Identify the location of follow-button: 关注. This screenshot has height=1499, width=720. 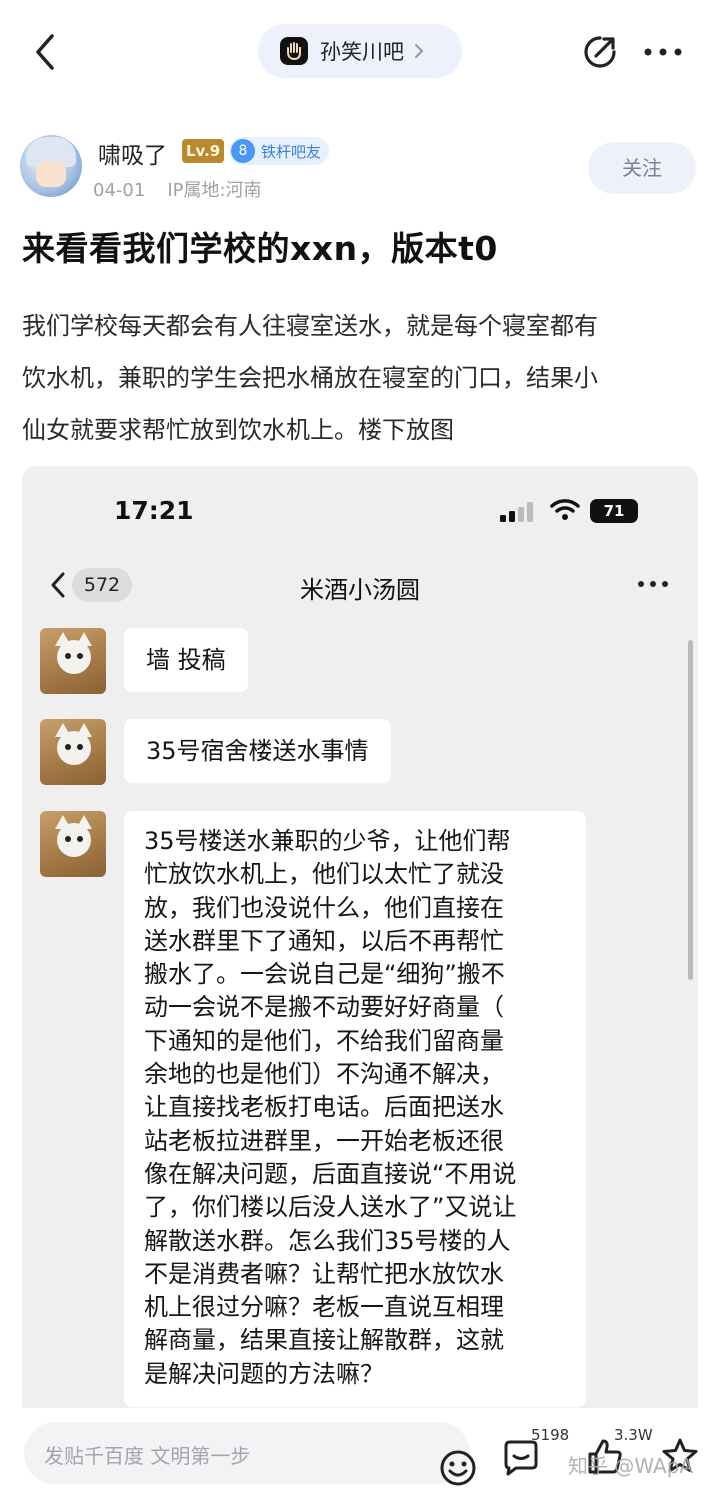
(642, 168).